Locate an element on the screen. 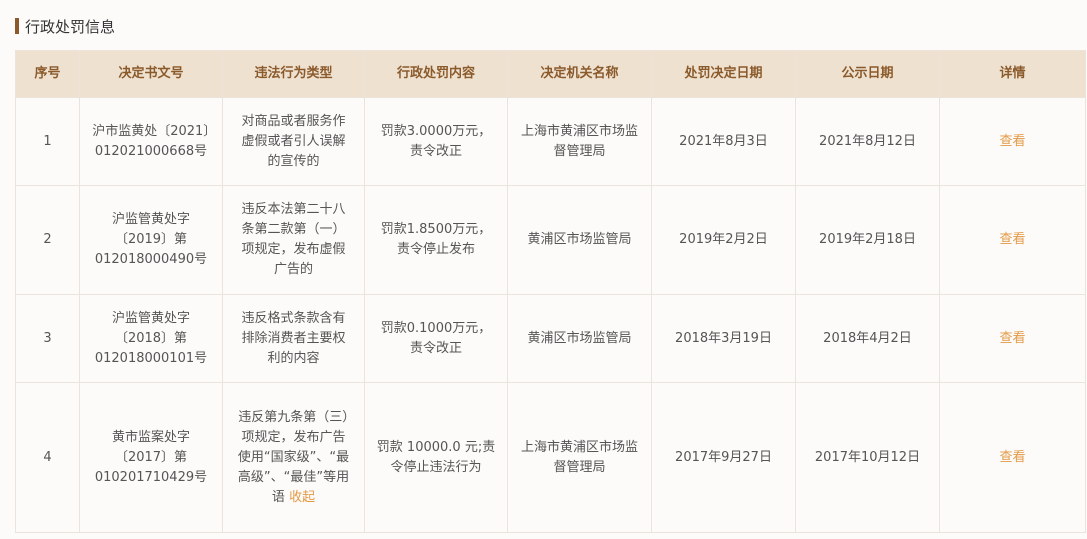  section-title: 行政处罚信息 is located at coordinates (65, 26).